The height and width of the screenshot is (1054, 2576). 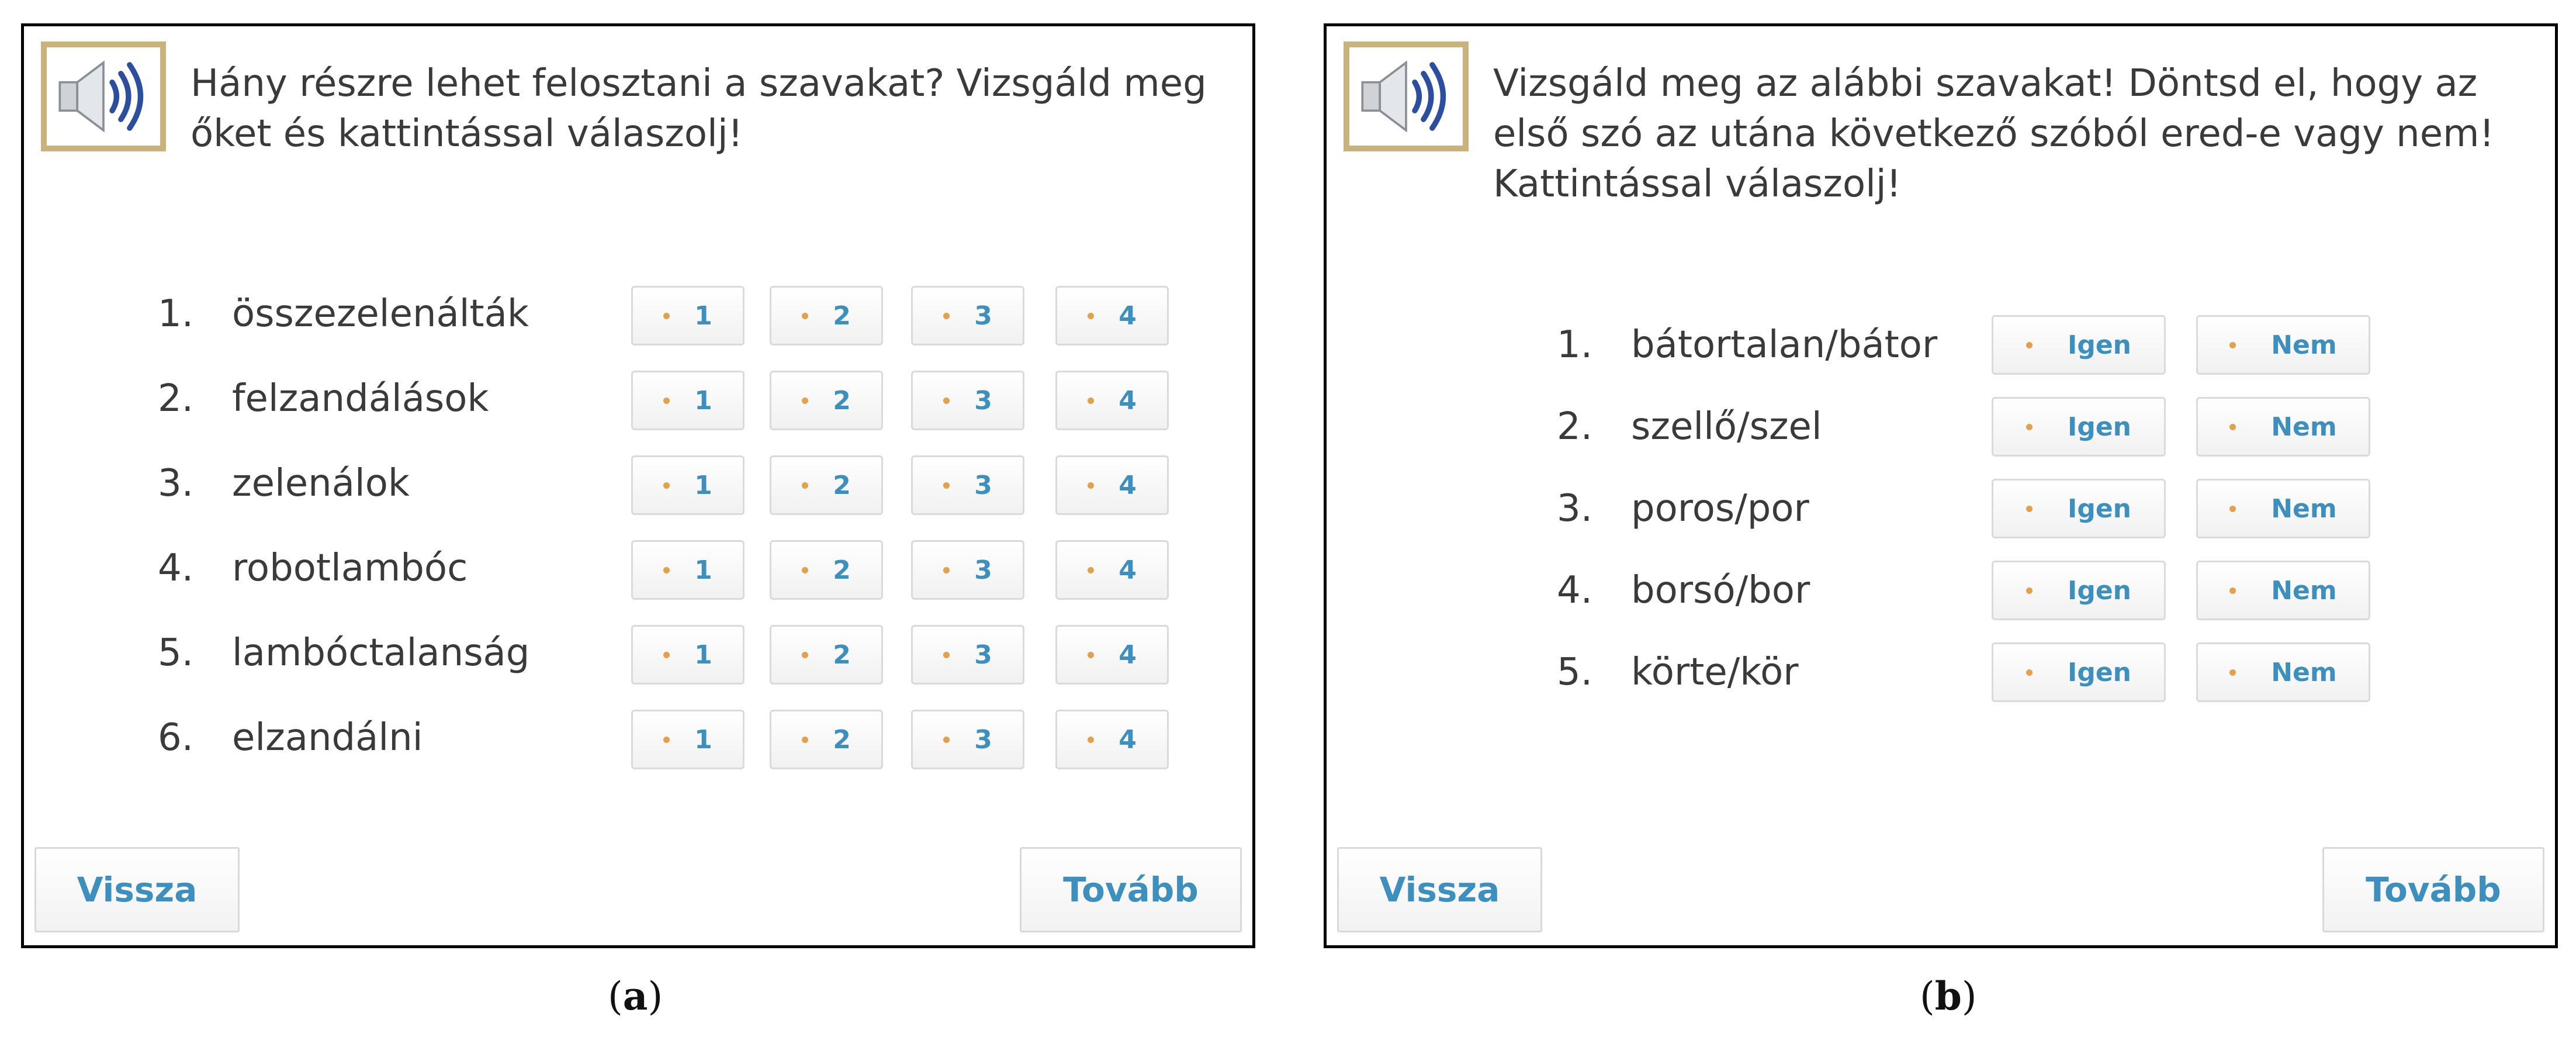 I want to click on item-number: 6., so click(x=176, y=738).